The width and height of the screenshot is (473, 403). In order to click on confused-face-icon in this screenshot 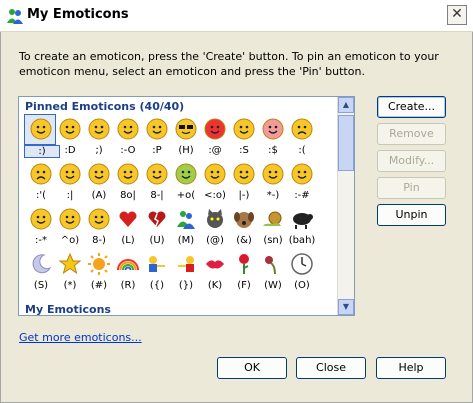, I will do `click(244, 129)`.